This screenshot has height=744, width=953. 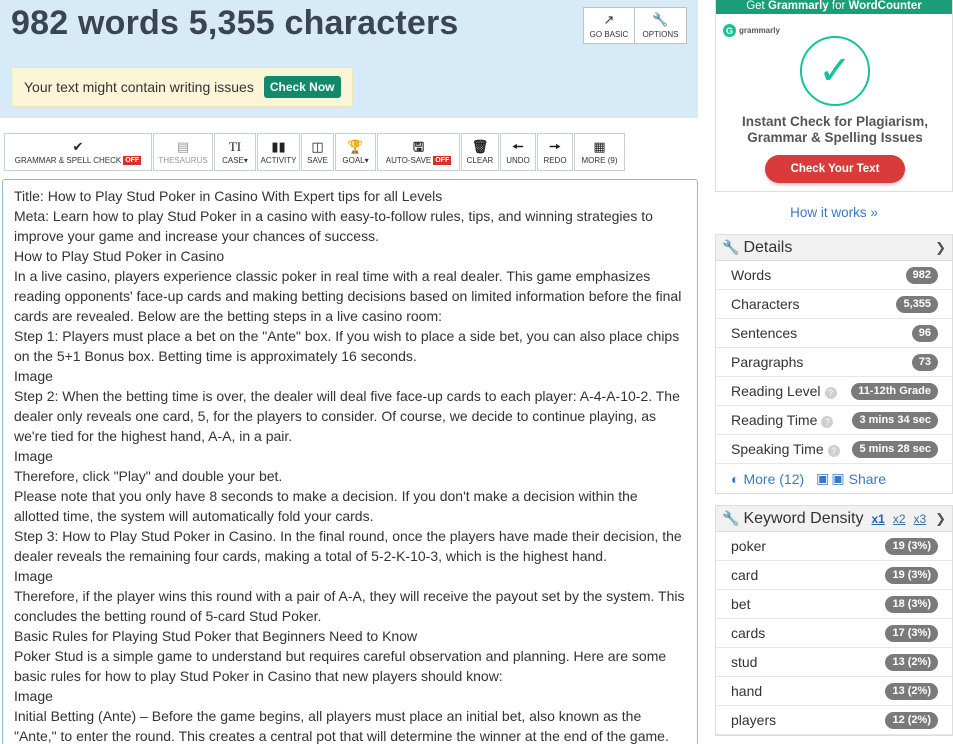 I want to click on grammar-spell-check-button: ✔ GRAMMAR & SPELL CHECK OFF, so click(x=78, y=152).